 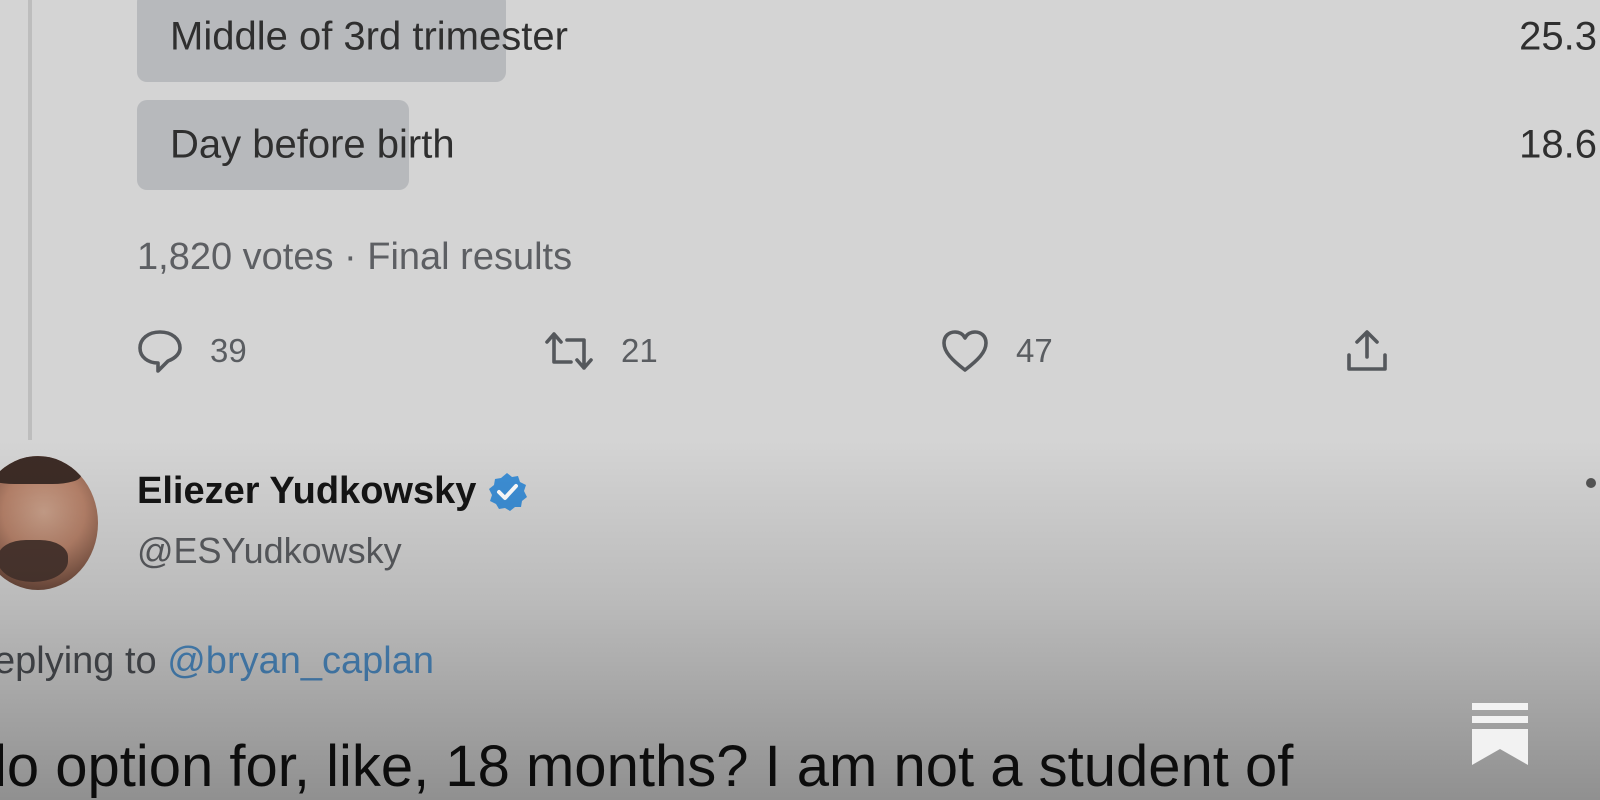 I want to click on more-options-icon, so click(x=1591, y=483).